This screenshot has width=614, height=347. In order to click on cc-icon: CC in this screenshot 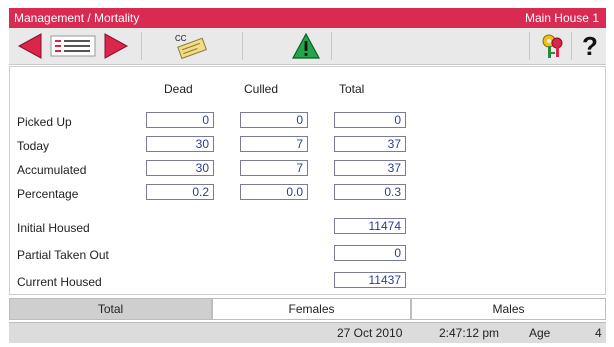, I will do `click(191, 46)`.